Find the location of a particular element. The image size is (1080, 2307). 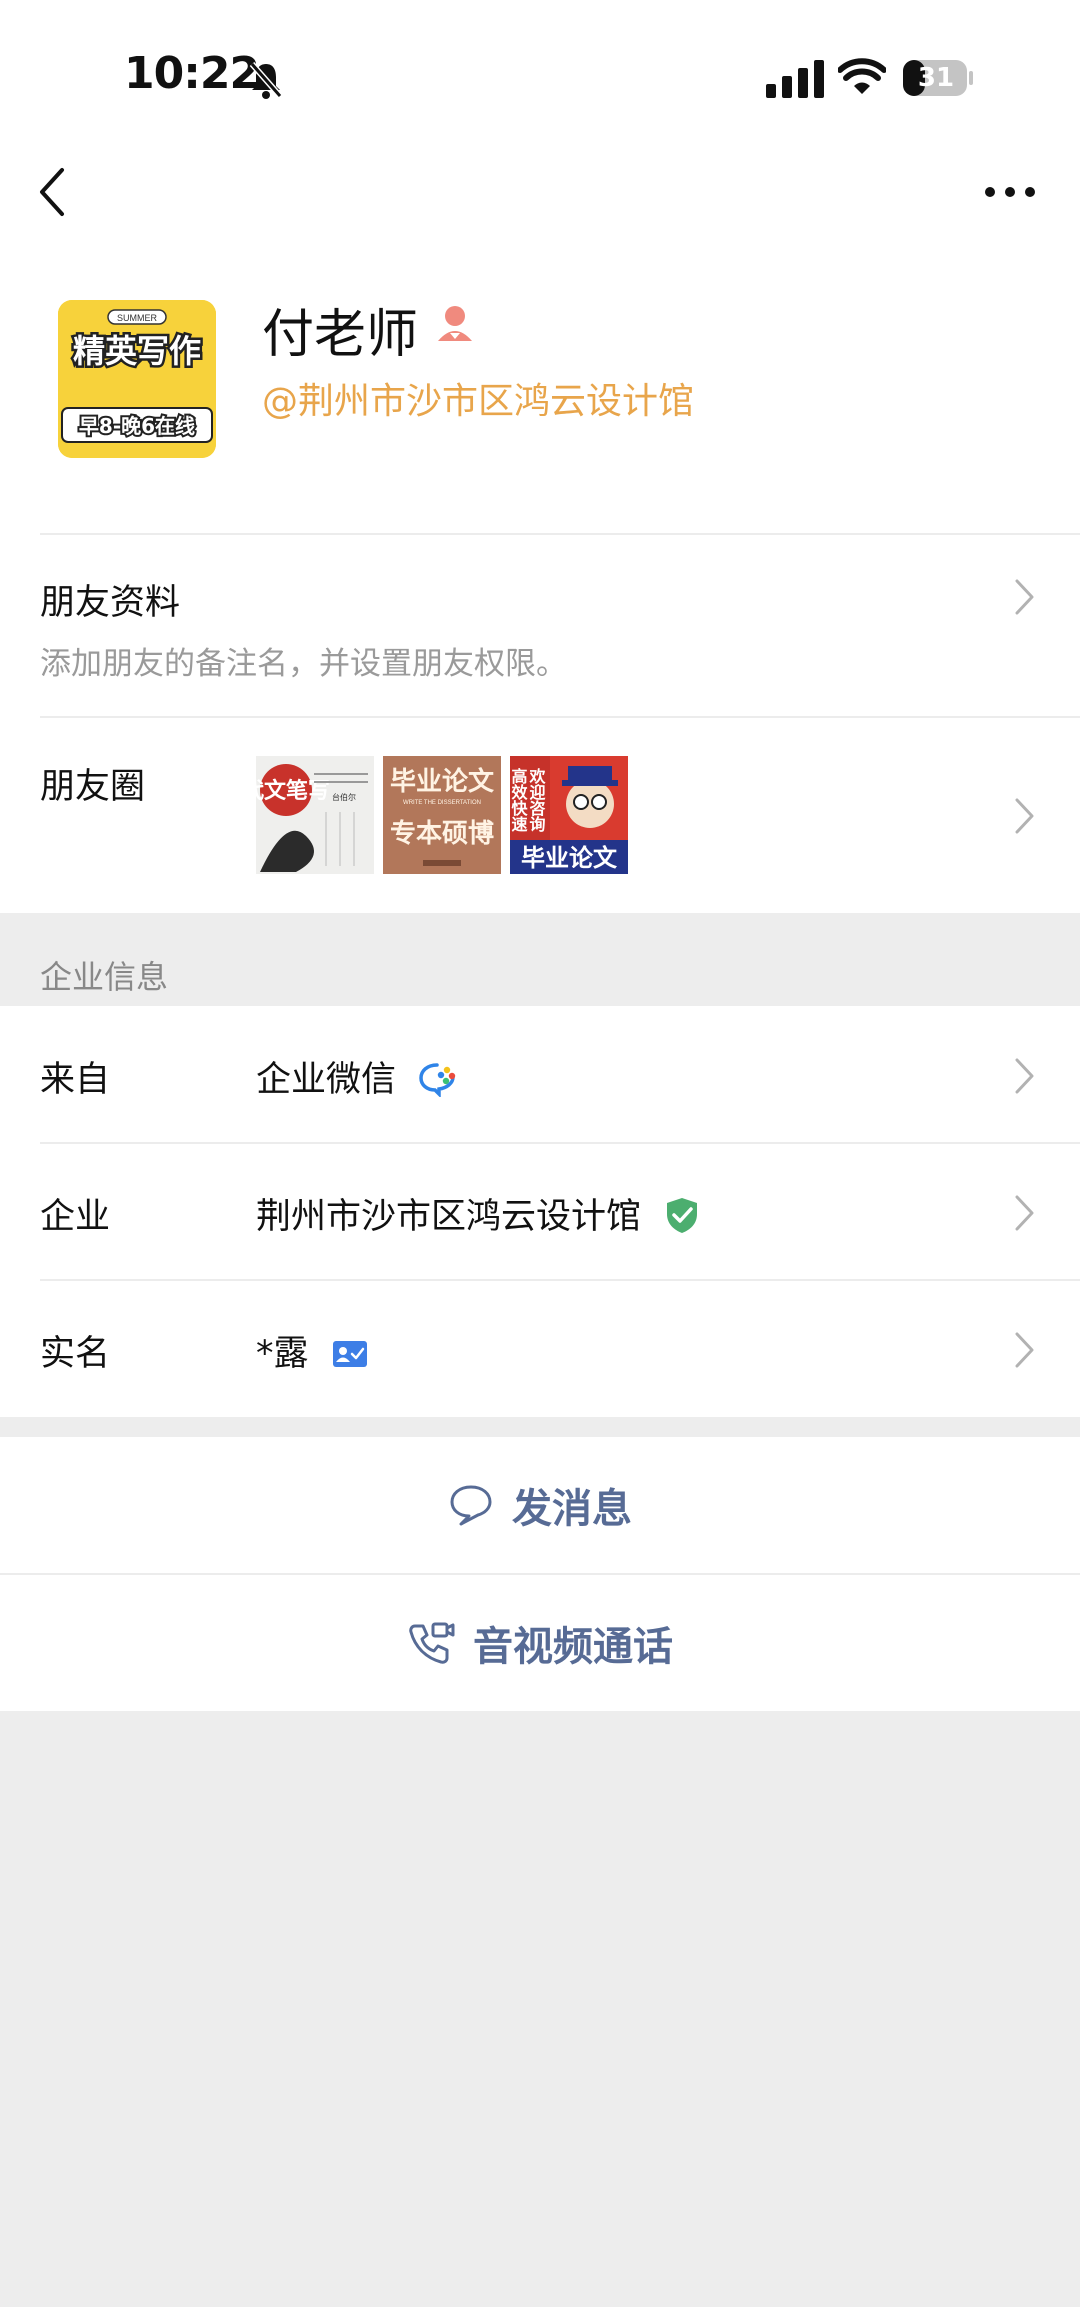

avatar-main-text: 精英写作 is located at coordinates (137, 351).